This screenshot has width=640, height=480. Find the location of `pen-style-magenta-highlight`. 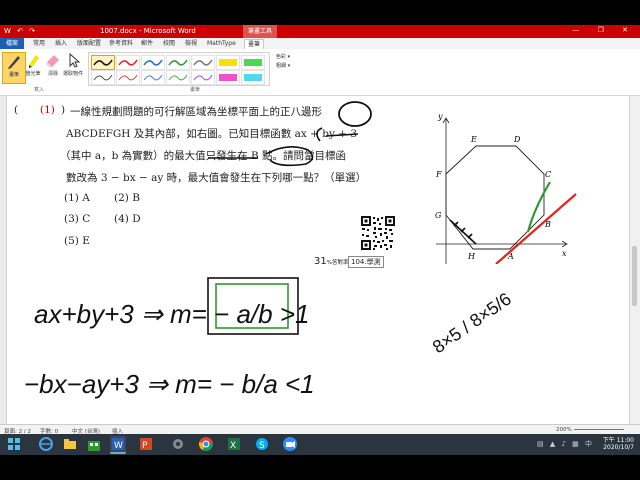

pen-style-magenta-highlight is located at coordinates (228, 77).